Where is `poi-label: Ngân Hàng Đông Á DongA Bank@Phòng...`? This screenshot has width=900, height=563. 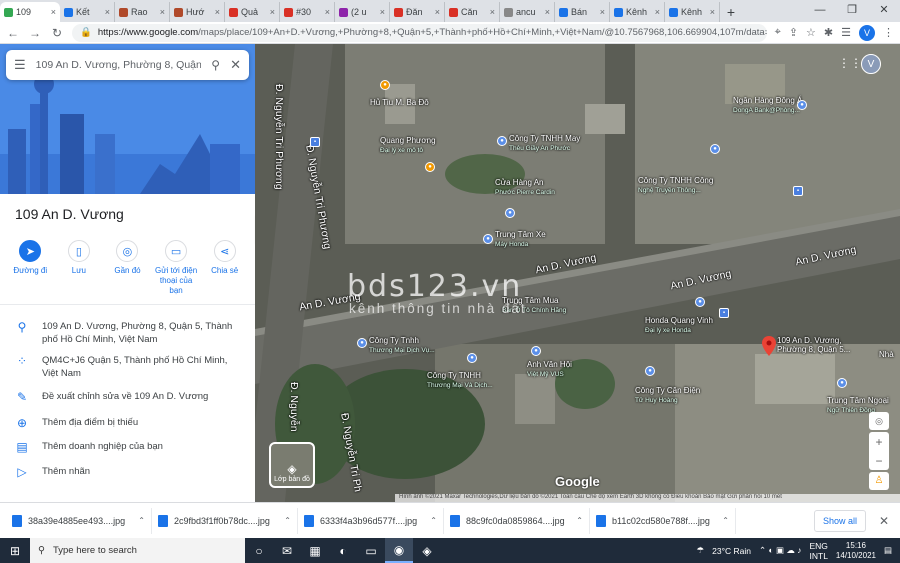
poi-label: Ngân Hàng Đông Á DongA Bank@Phòng... is located at coordinates (767, 105).